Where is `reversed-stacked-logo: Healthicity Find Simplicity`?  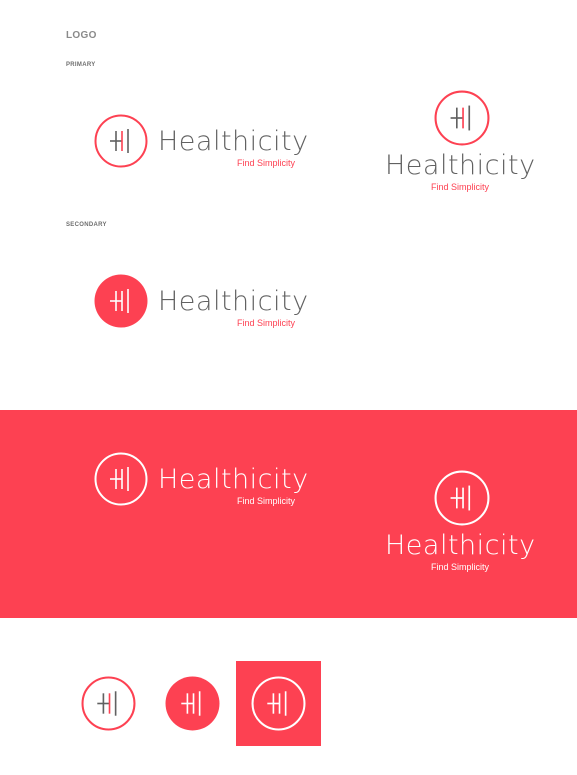
reversed-stacked-logo: Healthicity Find Simplicity is located at coordinates (465, 522).